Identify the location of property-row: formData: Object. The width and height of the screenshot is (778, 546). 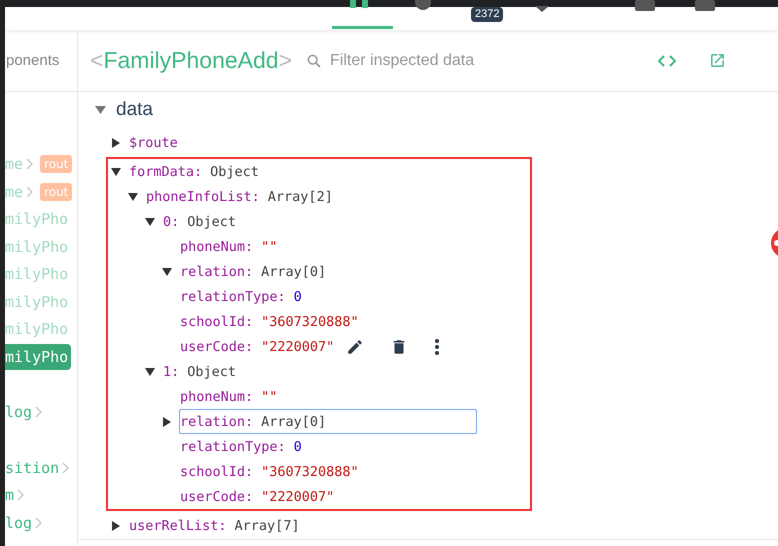
(194, 171).